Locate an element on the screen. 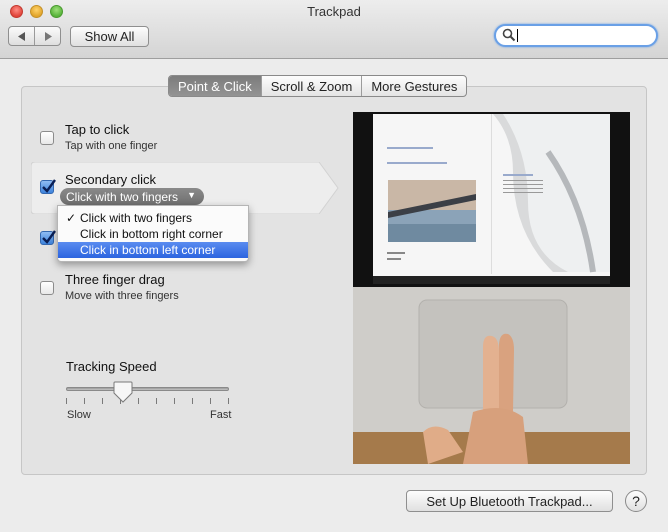 This screenshot has height=532, width=668. menu-item-label: Click with two fingers is located at coordinates (136, 218).